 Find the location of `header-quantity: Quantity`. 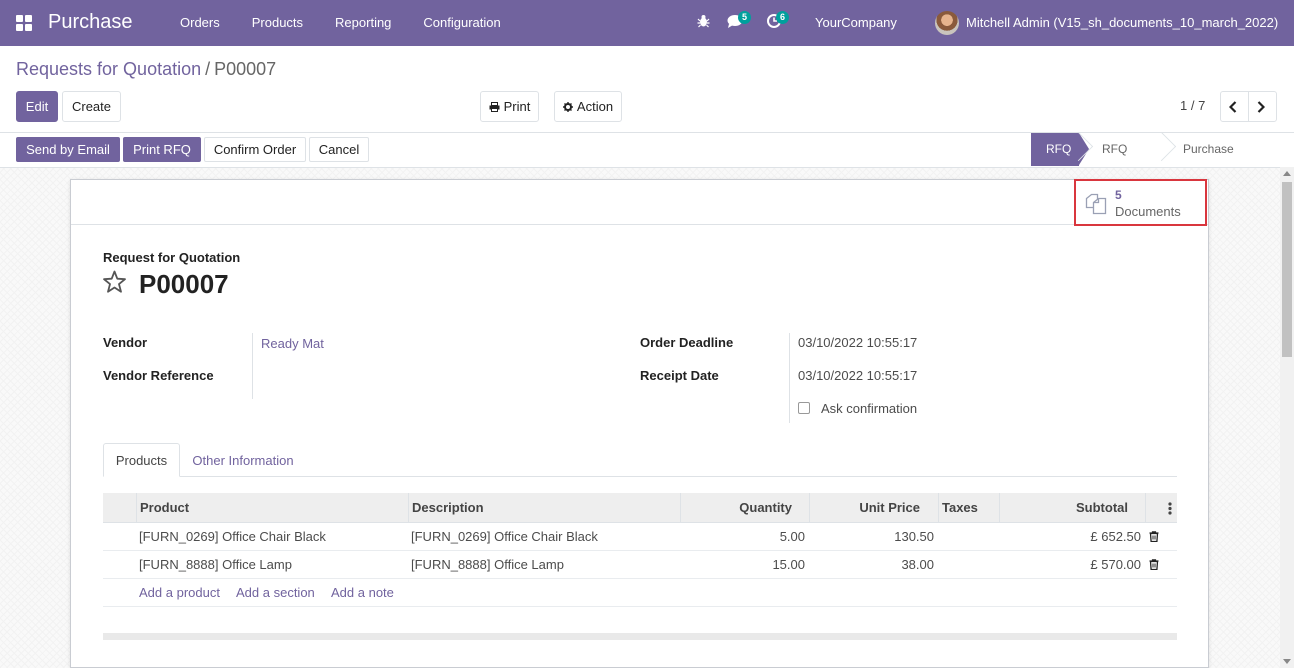

header-quantity: Quantity is located at coordinates (736, 508).